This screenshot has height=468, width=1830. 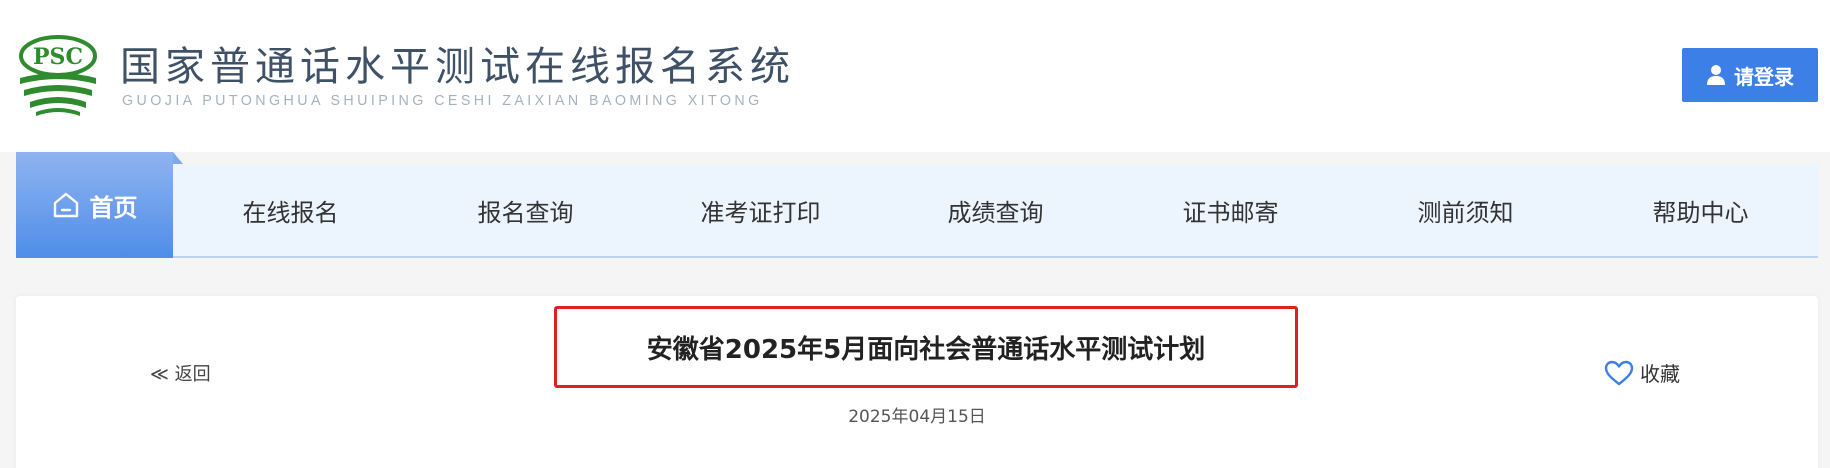 I want to click on nav-item-home: 首页, so click(x=94, y=205).